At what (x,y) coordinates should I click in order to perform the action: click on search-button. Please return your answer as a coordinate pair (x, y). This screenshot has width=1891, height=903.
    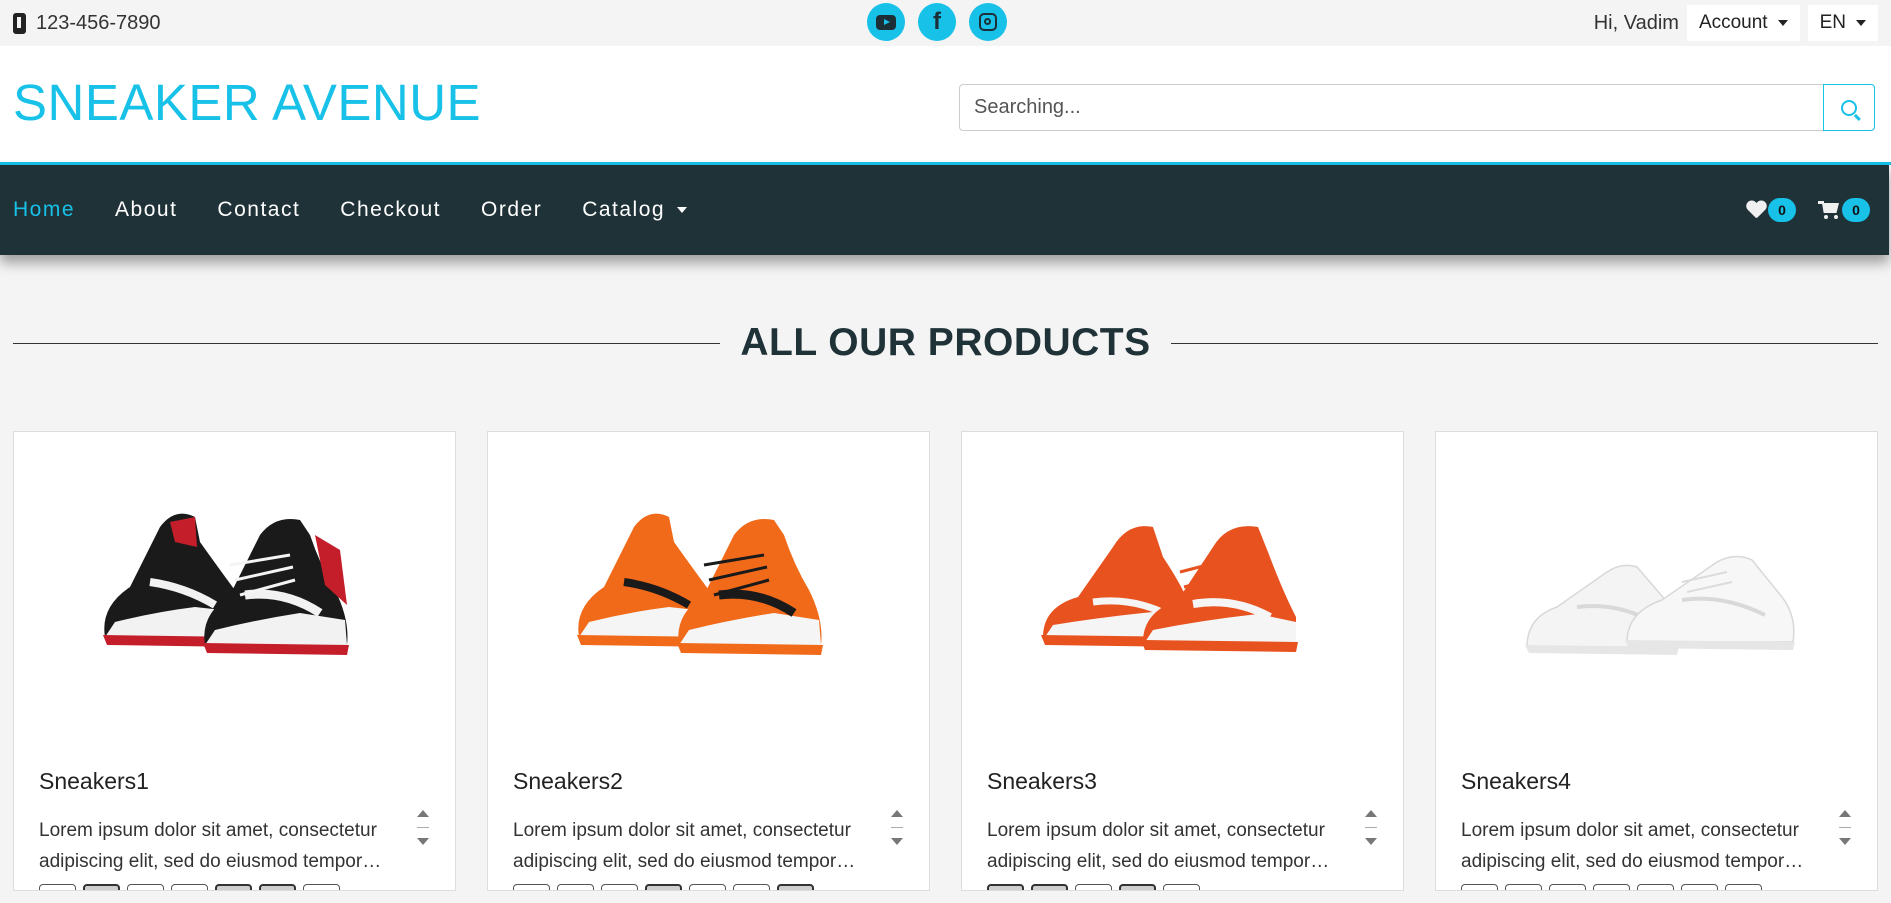
    Looking at the image, I should click on (1849, 107).